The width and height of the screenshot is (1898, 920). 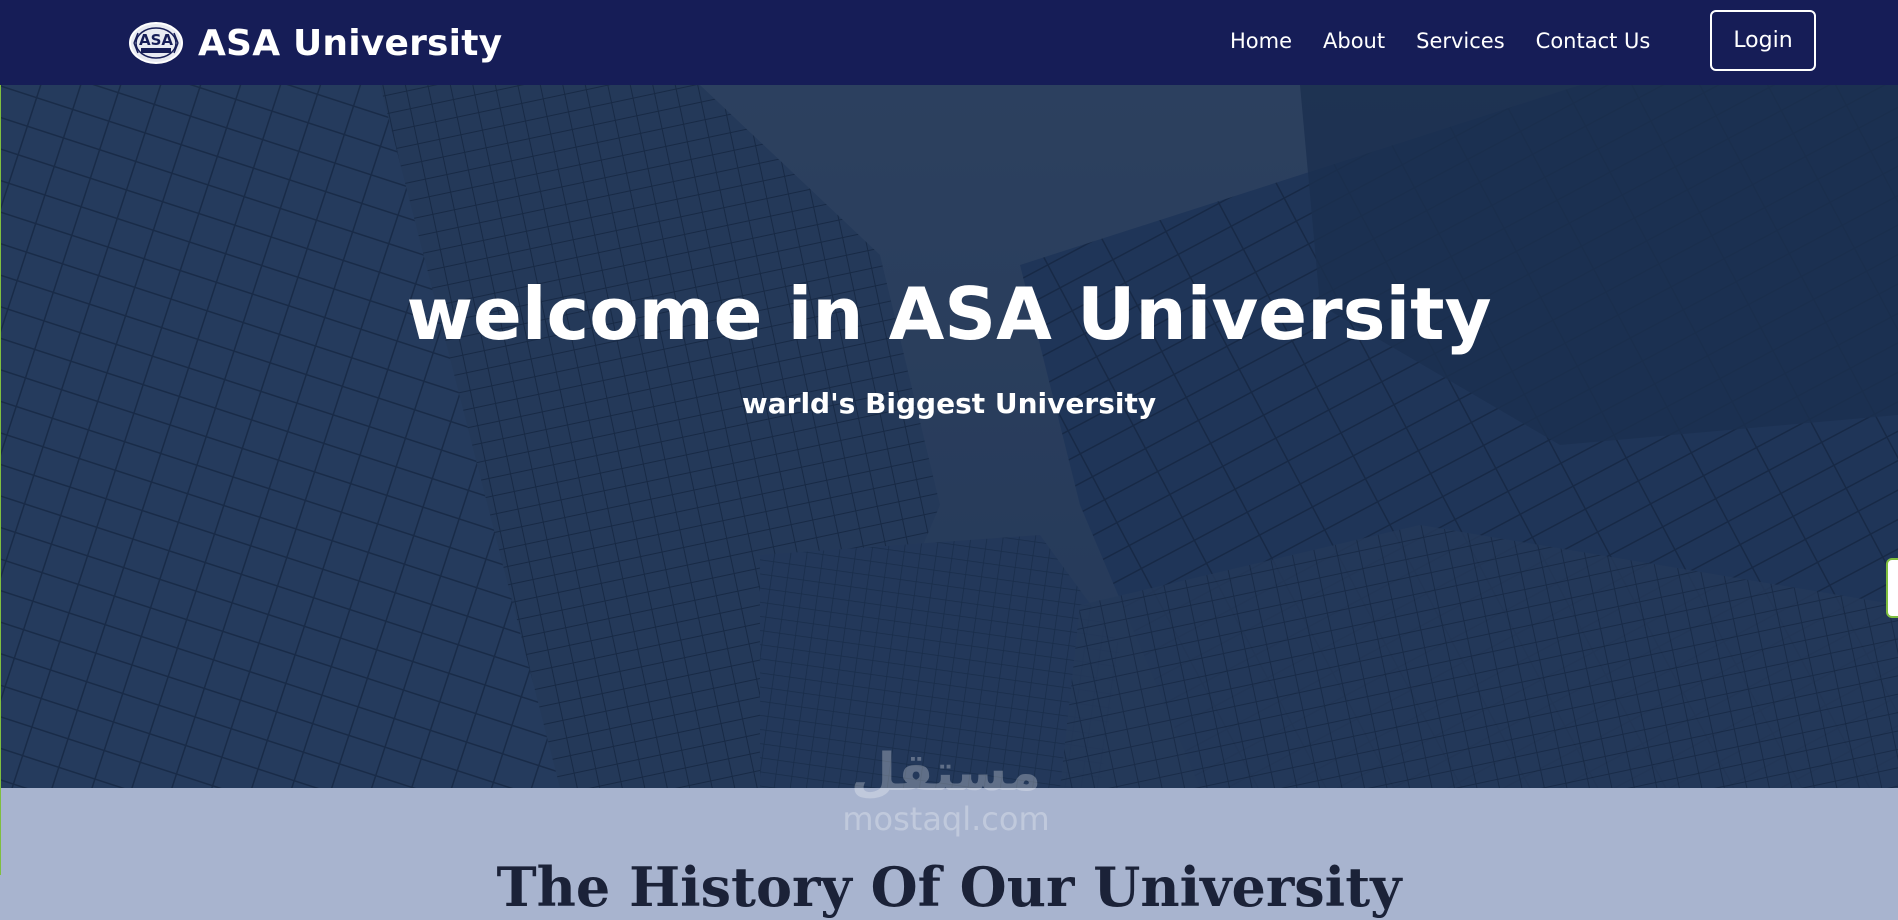 I want to click on asa-college-seal-icon: ASA, so click(x=156, y=43).